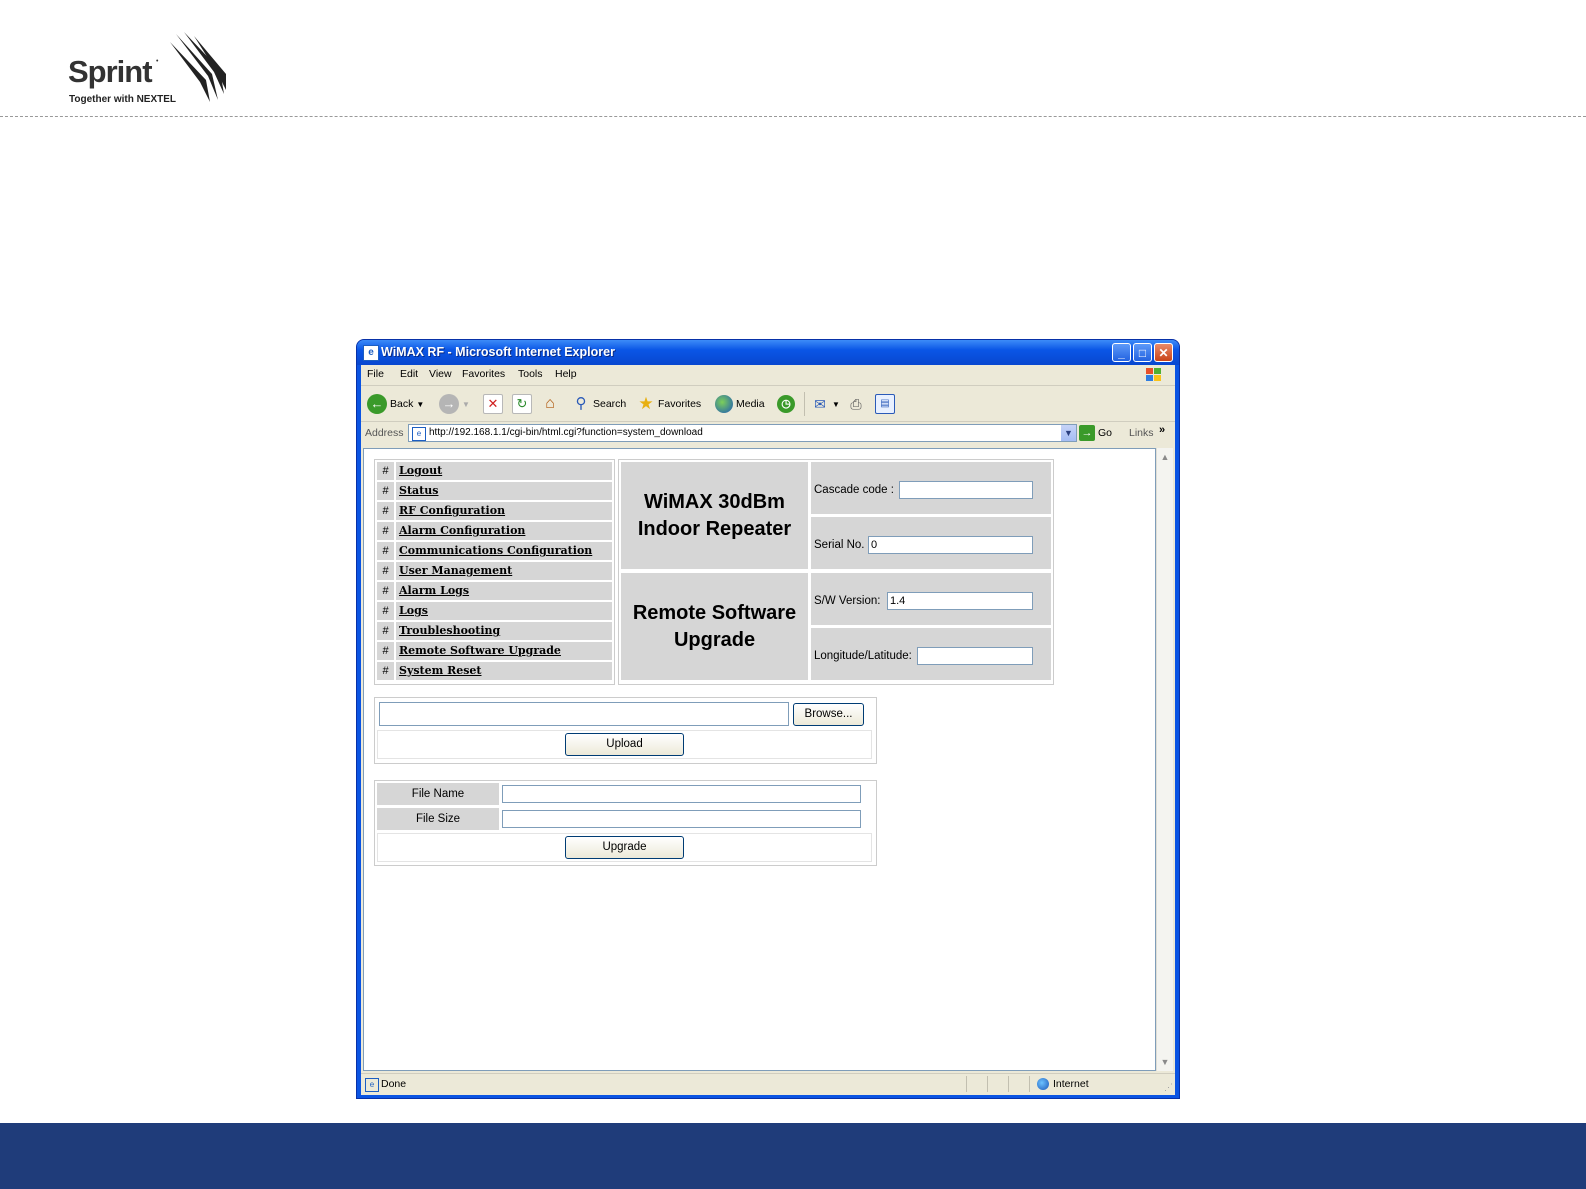  Describe the element at coordinates (1141, 433) in the screenshot. I see `links-label: Links` at that location.